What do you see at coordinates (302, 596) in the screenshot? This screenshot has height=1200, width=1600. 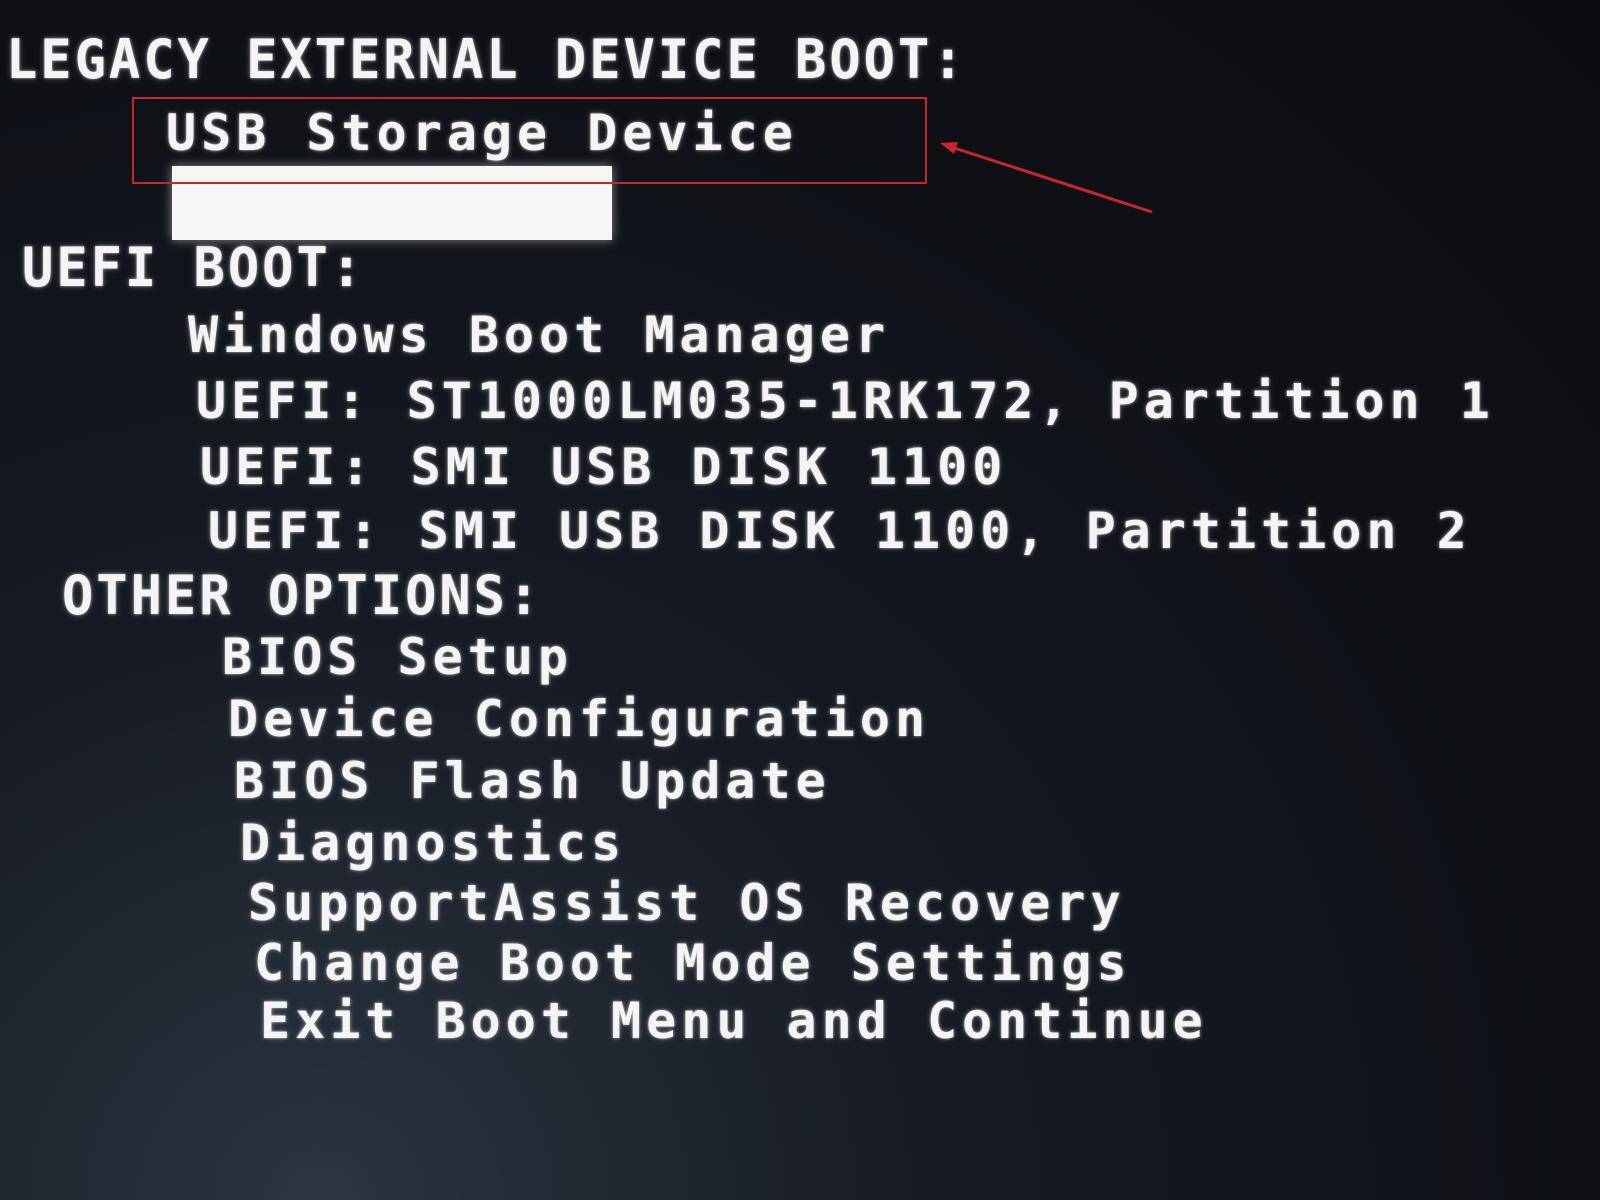 I see `other-options-heading: OTHER OPTIONS:` at bounding box center [302, 596].